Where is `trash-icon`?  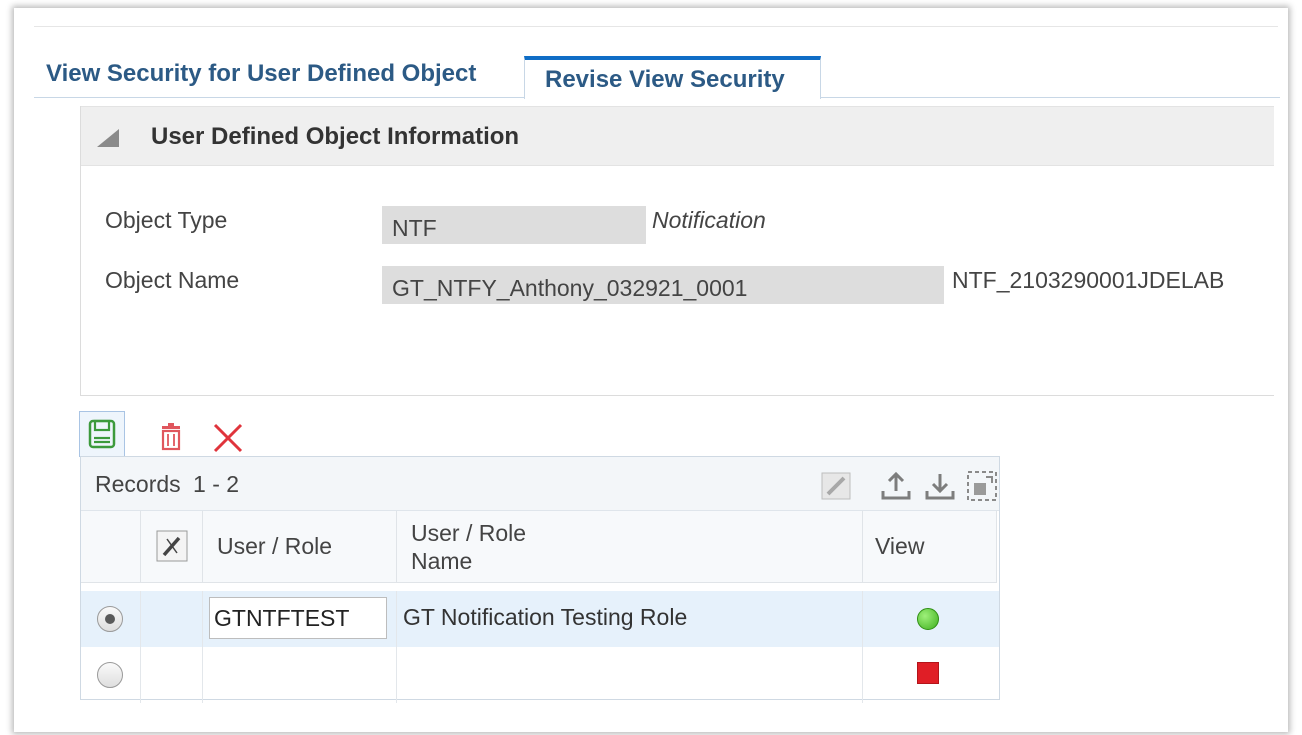
trash-icon is located at coordinates (171, 437).